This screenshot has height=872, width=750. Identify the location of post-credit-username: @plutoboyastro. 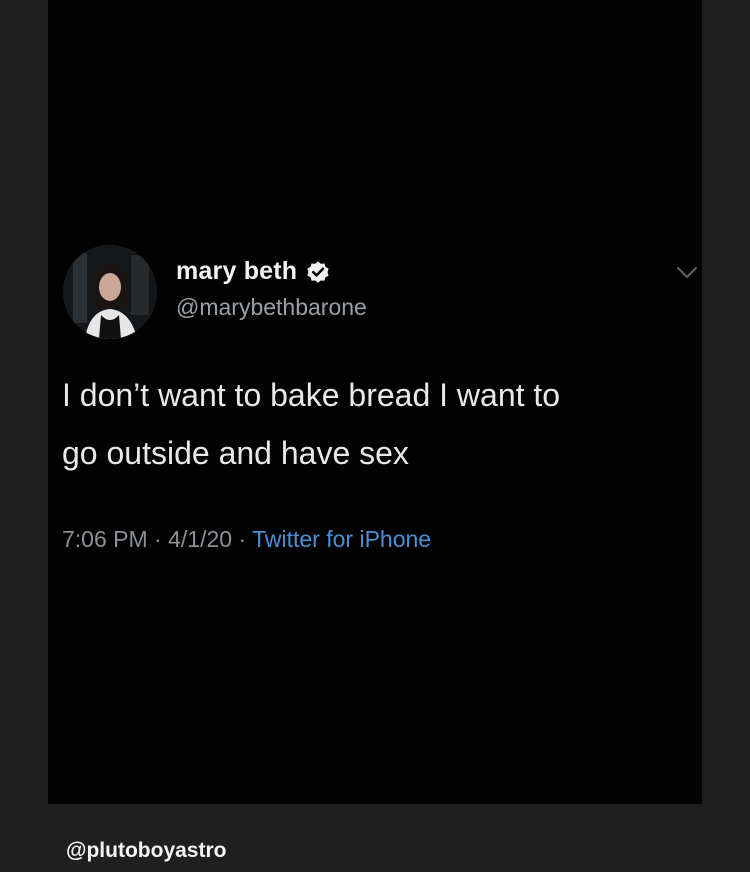
(146, 851).